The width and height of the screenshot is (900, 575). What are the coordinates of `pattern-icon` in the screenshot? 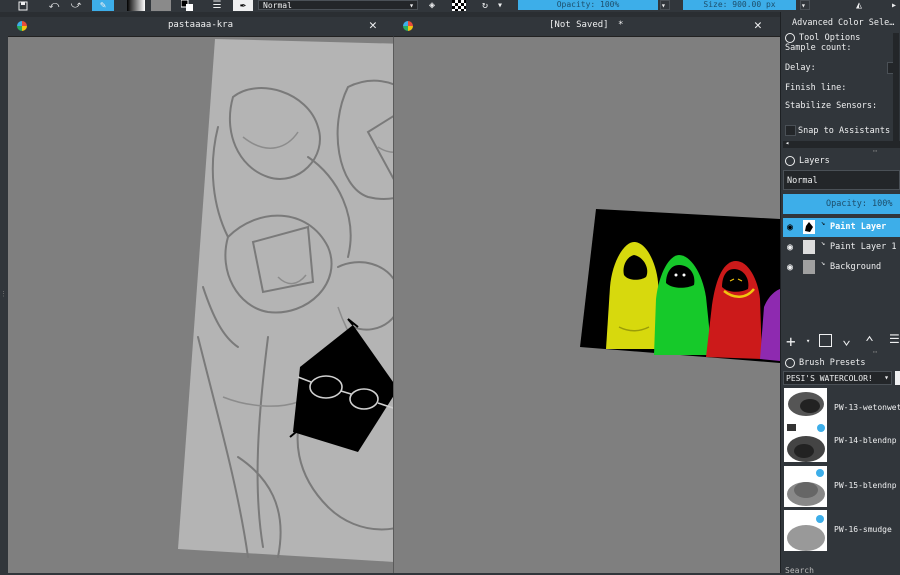 It's located at (161, 5).